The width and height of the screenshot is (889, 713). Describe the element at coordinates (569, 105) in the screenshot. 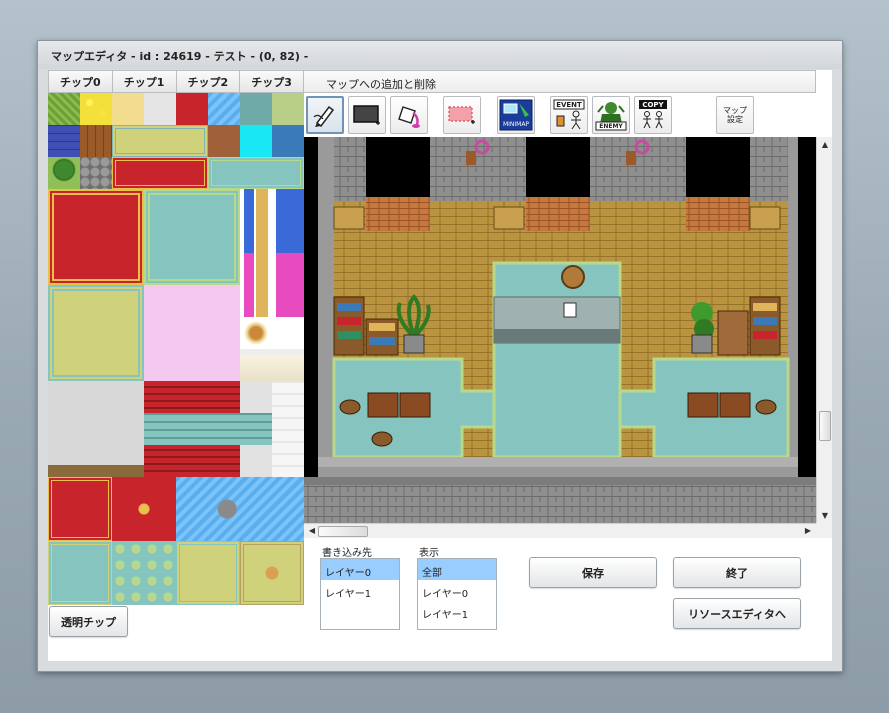

I see `svg-text: EVENT` at that location.